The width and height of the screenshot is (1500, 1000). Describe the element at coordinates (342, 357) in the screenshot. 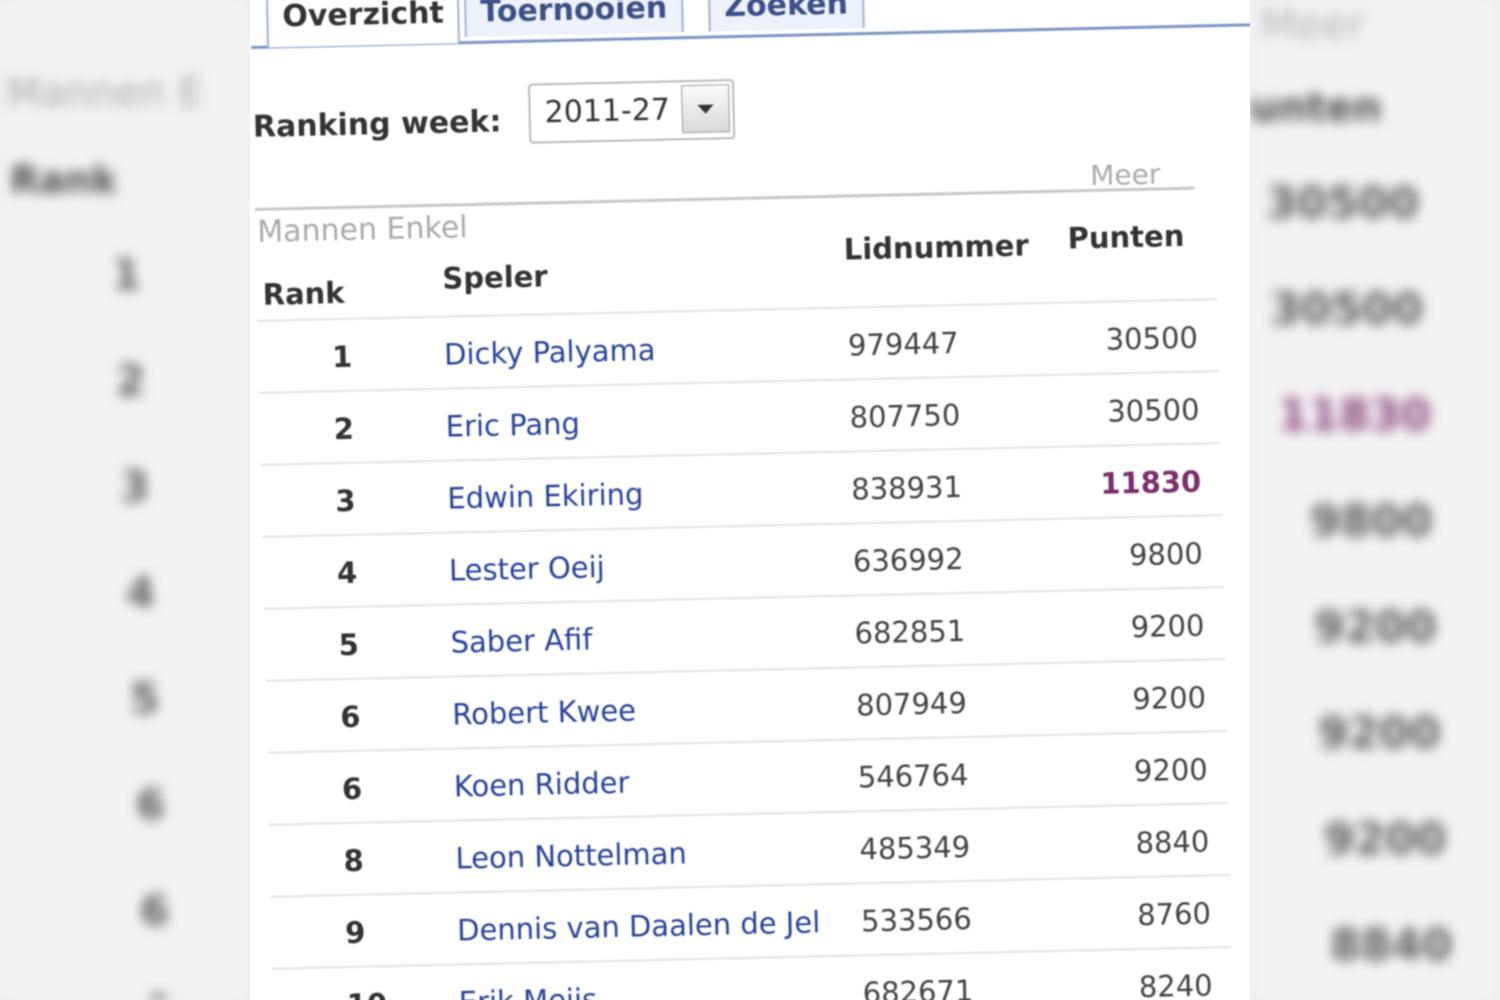

I see `rank-cell: 1` at that location.